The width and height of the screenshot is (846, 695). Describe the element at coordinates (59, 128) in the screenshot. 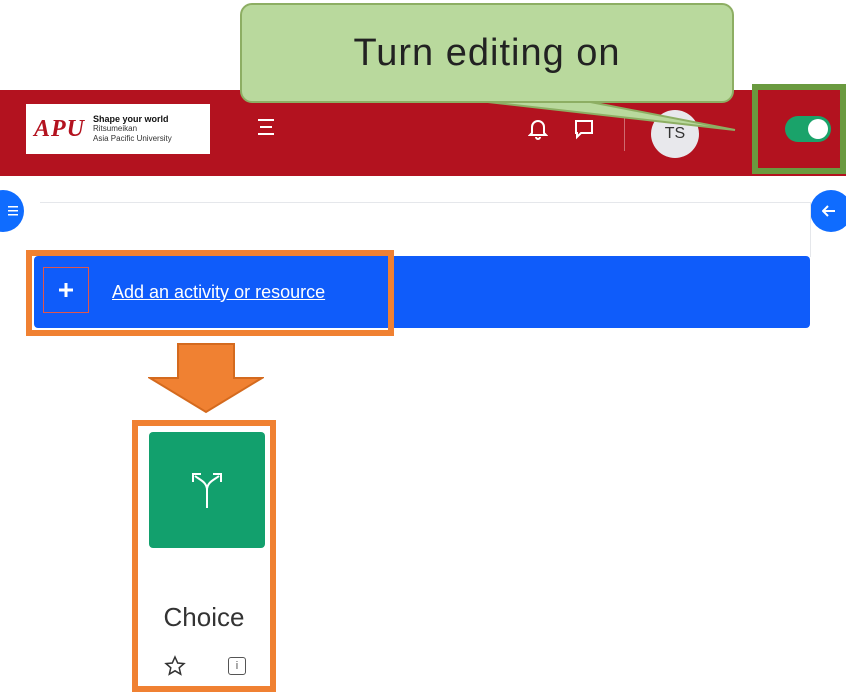

I see `brand-mark: APU` at that location.